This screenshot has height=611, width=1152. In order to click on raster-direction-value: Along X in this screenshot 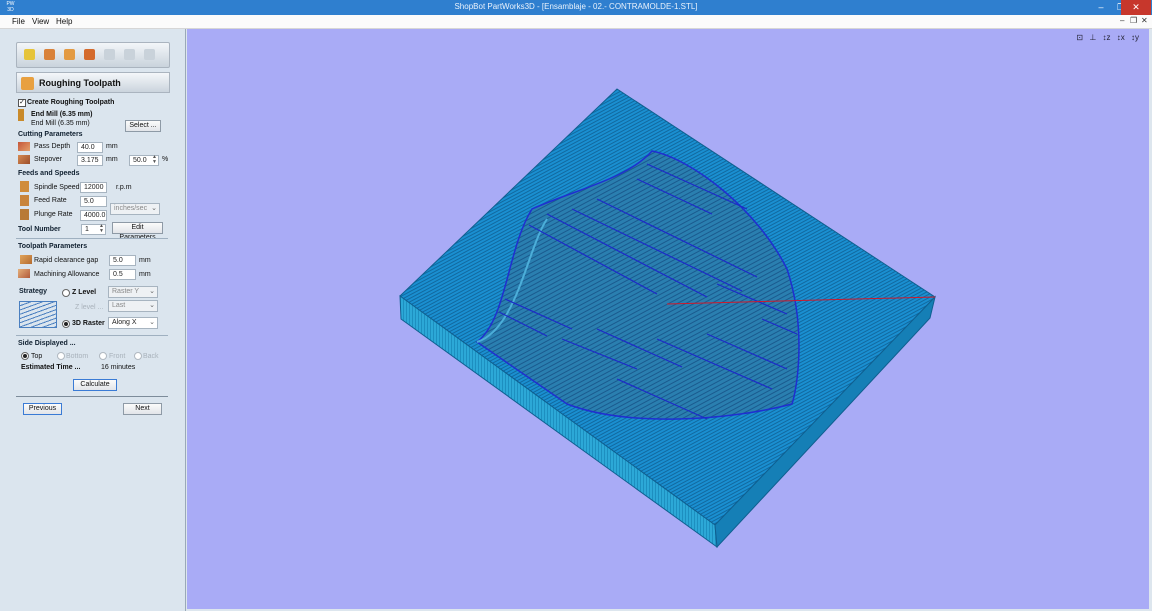, I will do `click(124, 322)`.